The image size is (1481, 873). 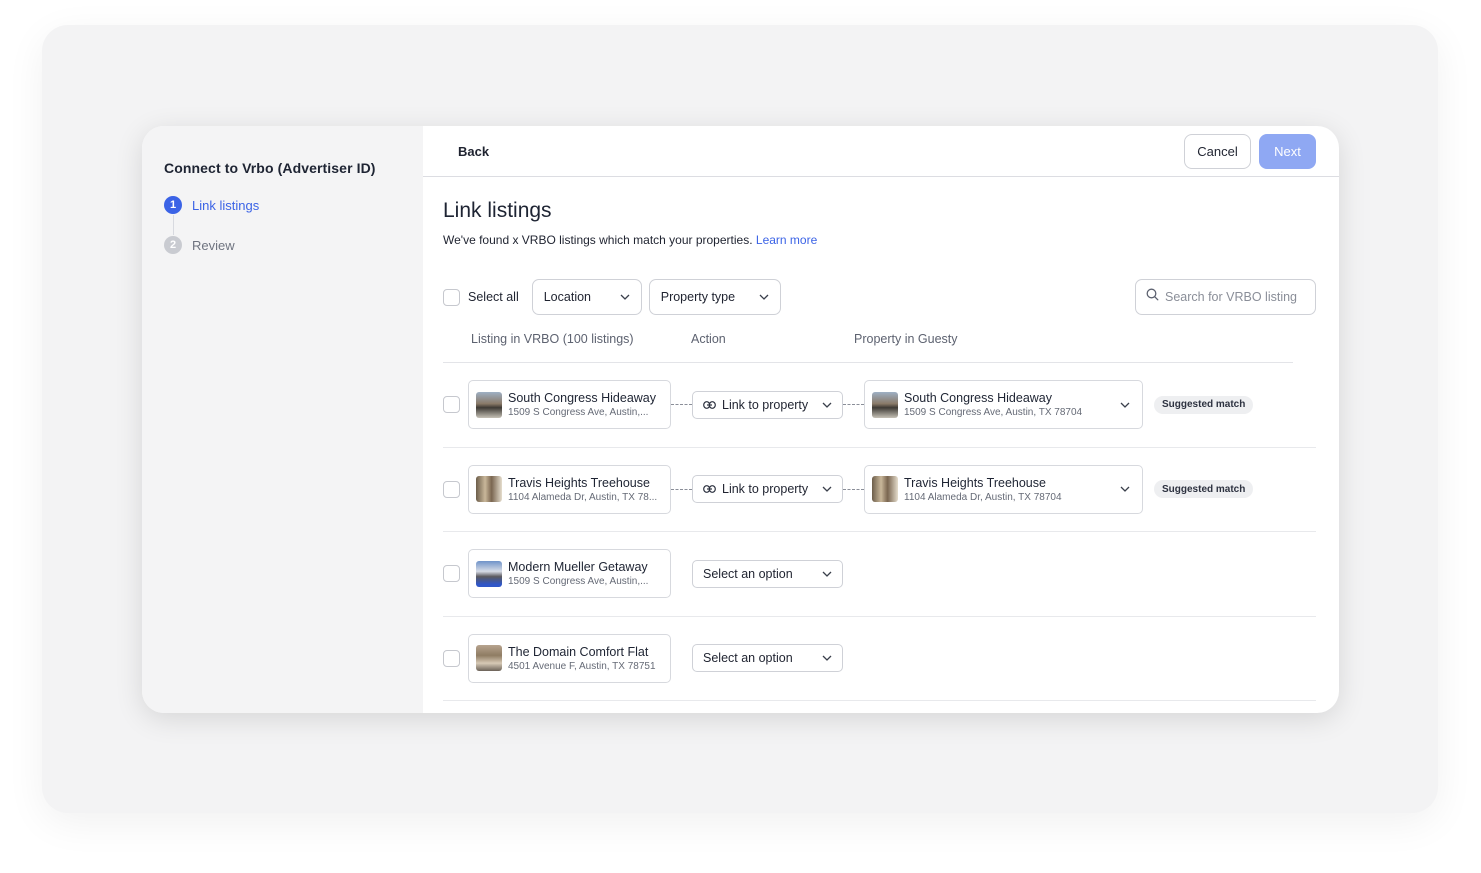 I want to click on search-icon, so click(x=1152, y=297).